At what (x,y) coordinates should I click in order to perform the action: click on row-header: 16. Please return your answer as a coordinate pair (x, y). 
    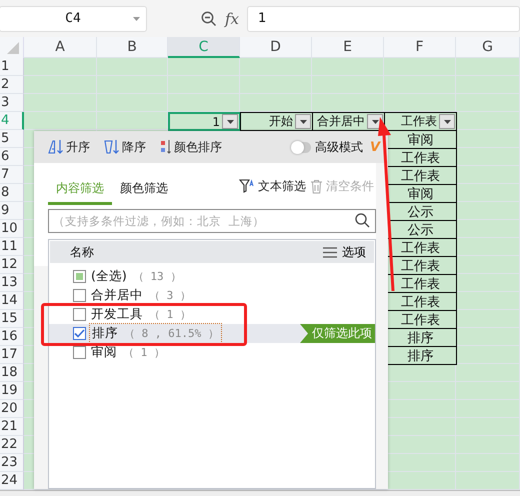
    Looking at the image, I should click on (12, 337).